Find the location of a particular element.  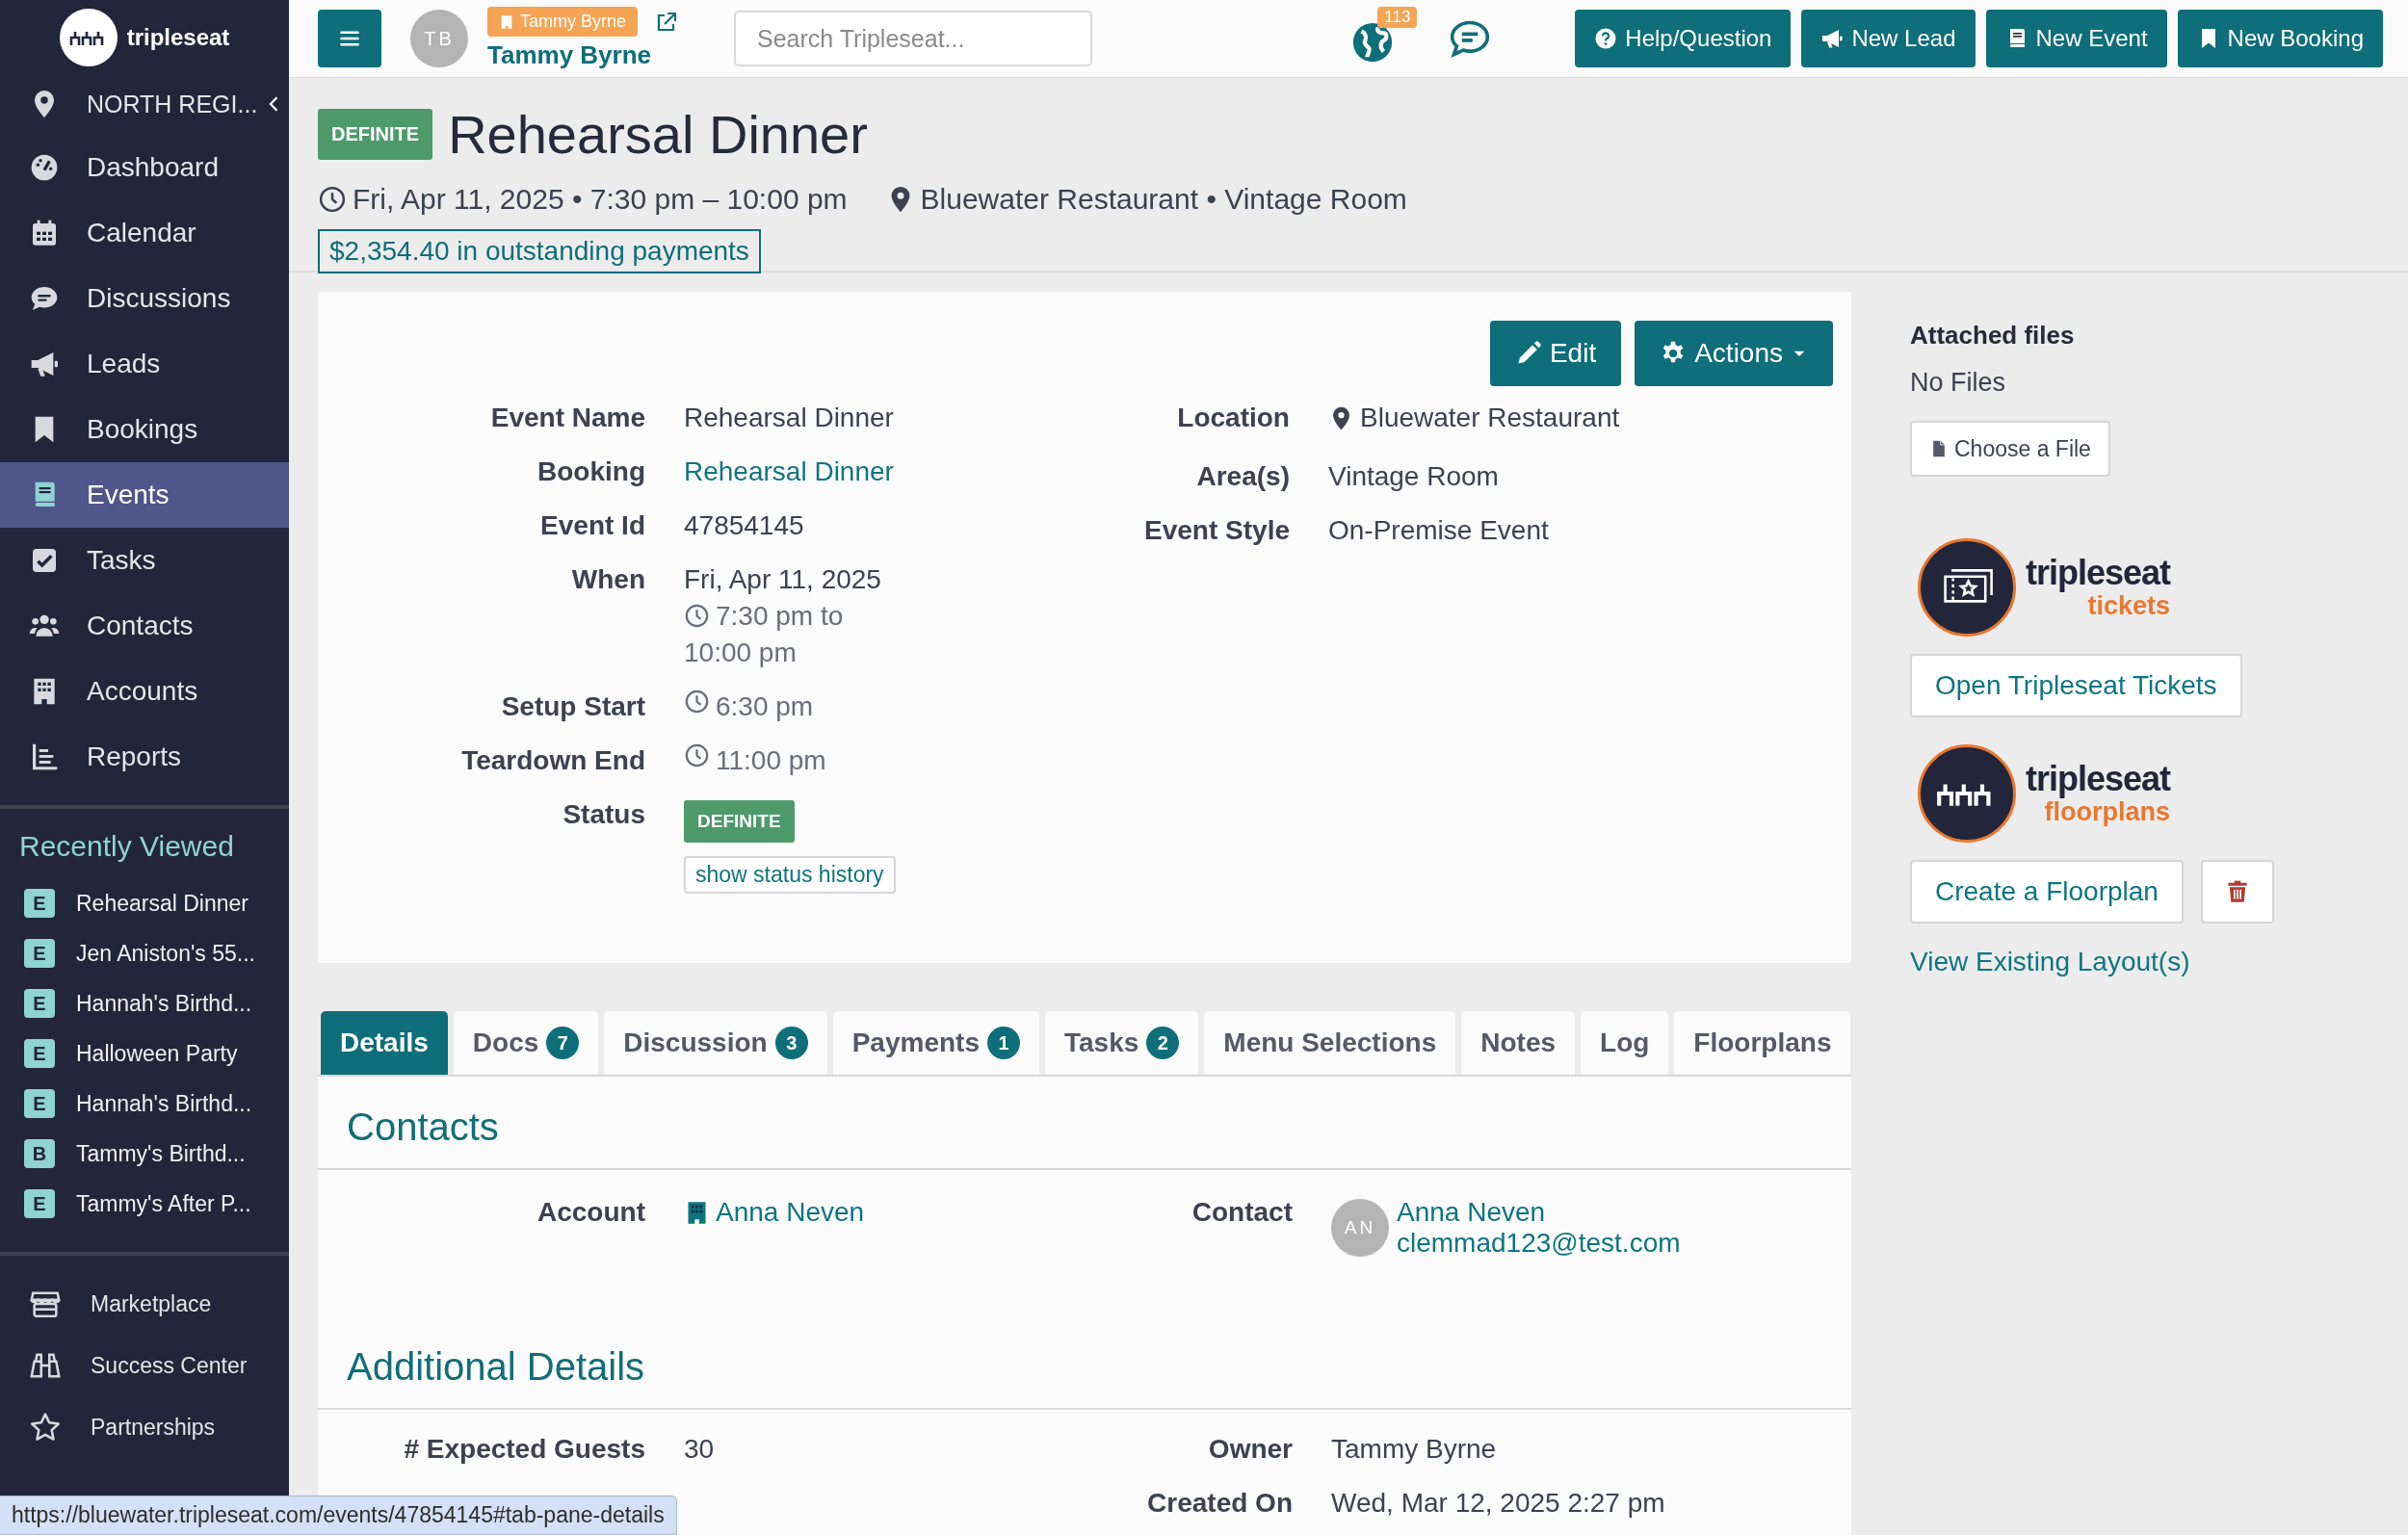

user-name-link: Tammy Byrne is located at coordinates (583, 55).